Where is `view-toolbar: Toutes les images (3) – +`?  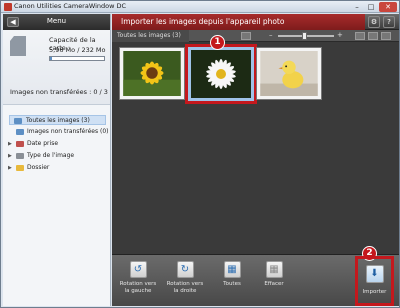 view-toolbar: Toutes les images (3) – + is located at coordinates (255, 36).